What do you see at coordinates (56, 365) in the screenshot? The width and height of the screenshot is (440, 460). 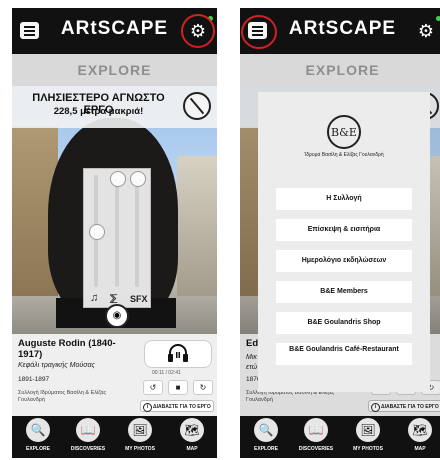 I see `artwork-title: Κεφάλι τραγικής Μούσας` at bounding box center [56, 365].